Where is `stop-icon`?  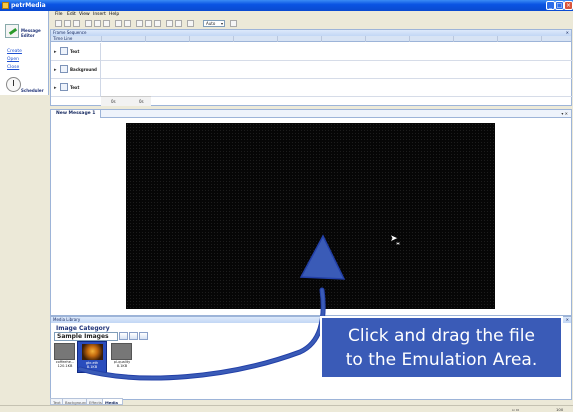
stop-icon is located at coordinates (178, 23).